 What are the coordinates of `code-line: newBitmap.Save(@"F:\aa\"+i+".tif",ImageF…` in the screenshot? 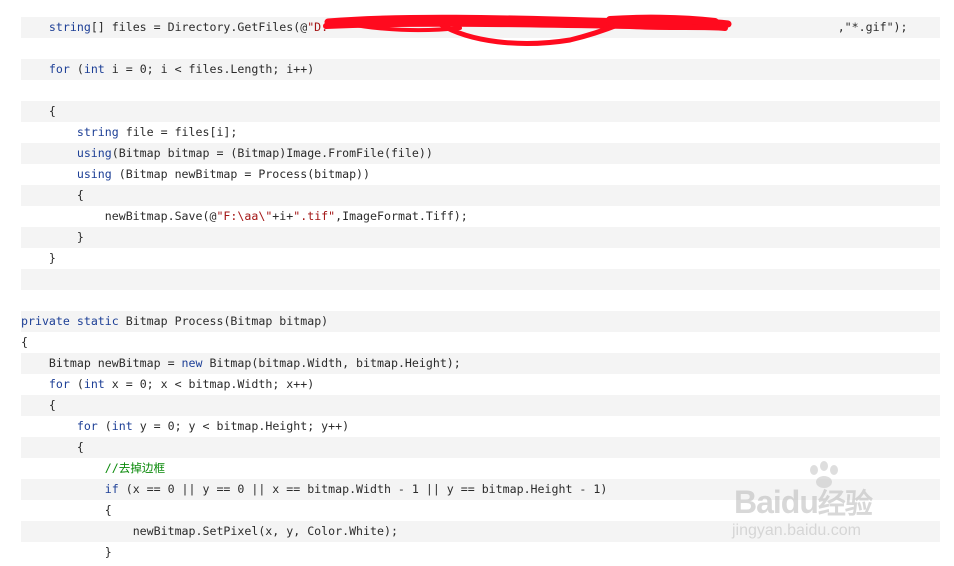 It's located at (480, 216).